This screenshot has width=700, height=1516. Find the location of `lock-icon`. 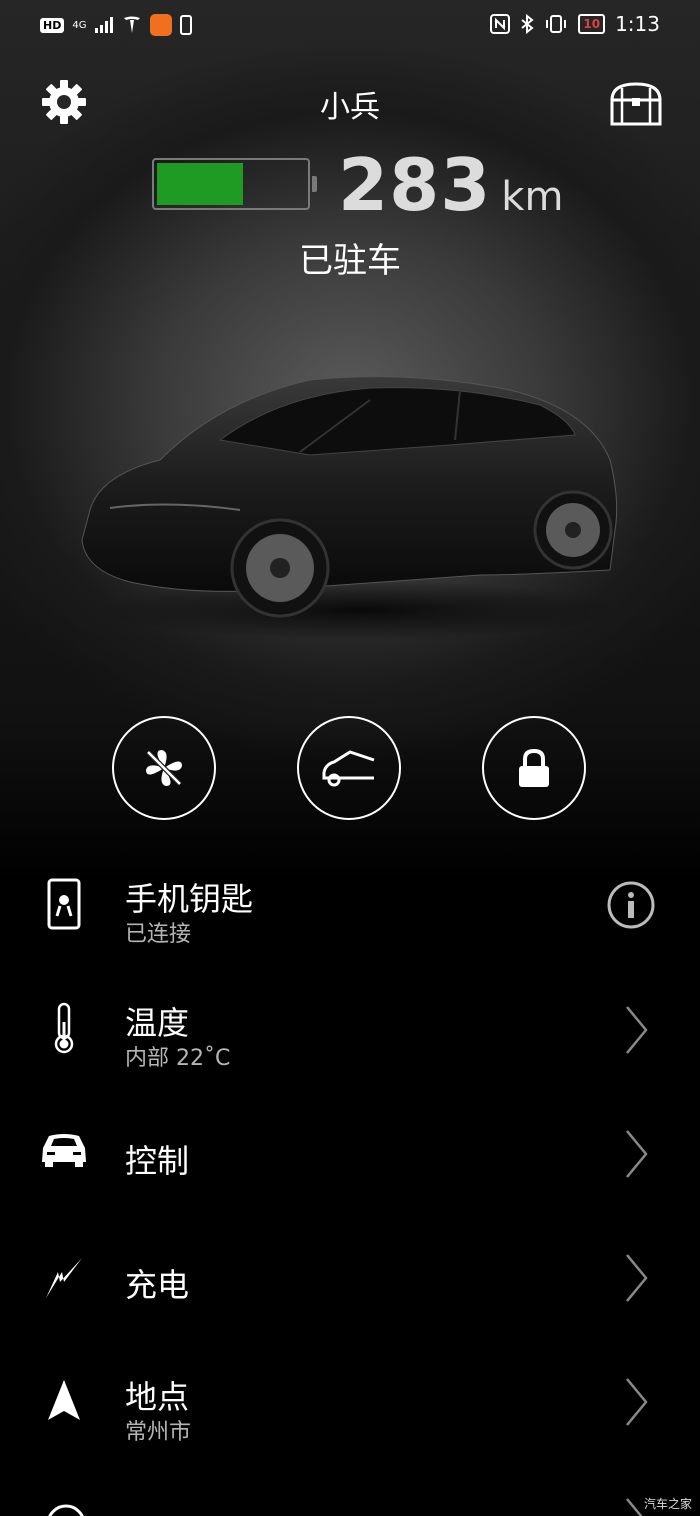

lock-icon is located at coordinates (534, 767).